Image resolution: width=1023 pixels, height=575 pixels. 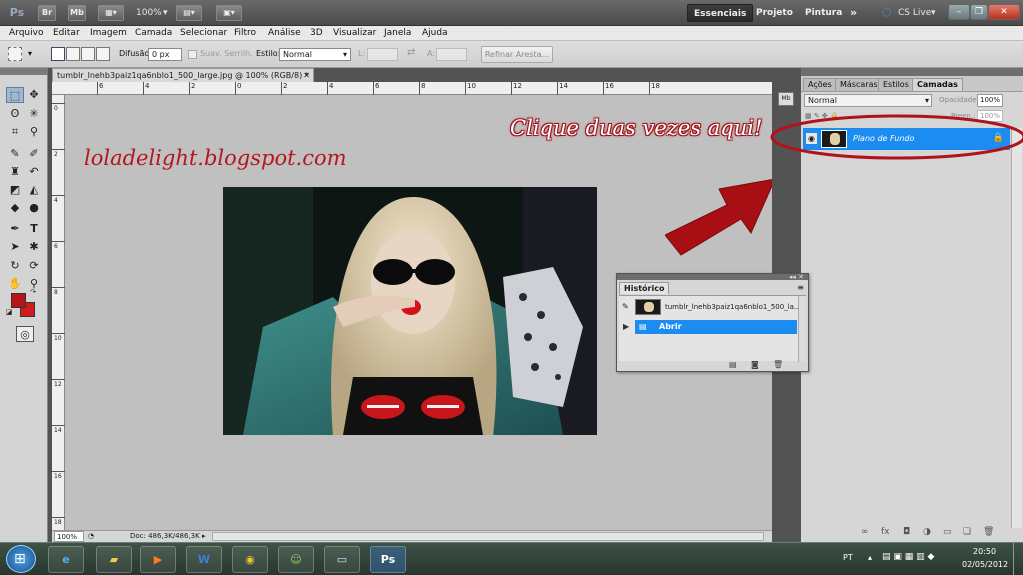 I want to click on new-document-from-state-icon: ▤, so click(x=733, y=364).